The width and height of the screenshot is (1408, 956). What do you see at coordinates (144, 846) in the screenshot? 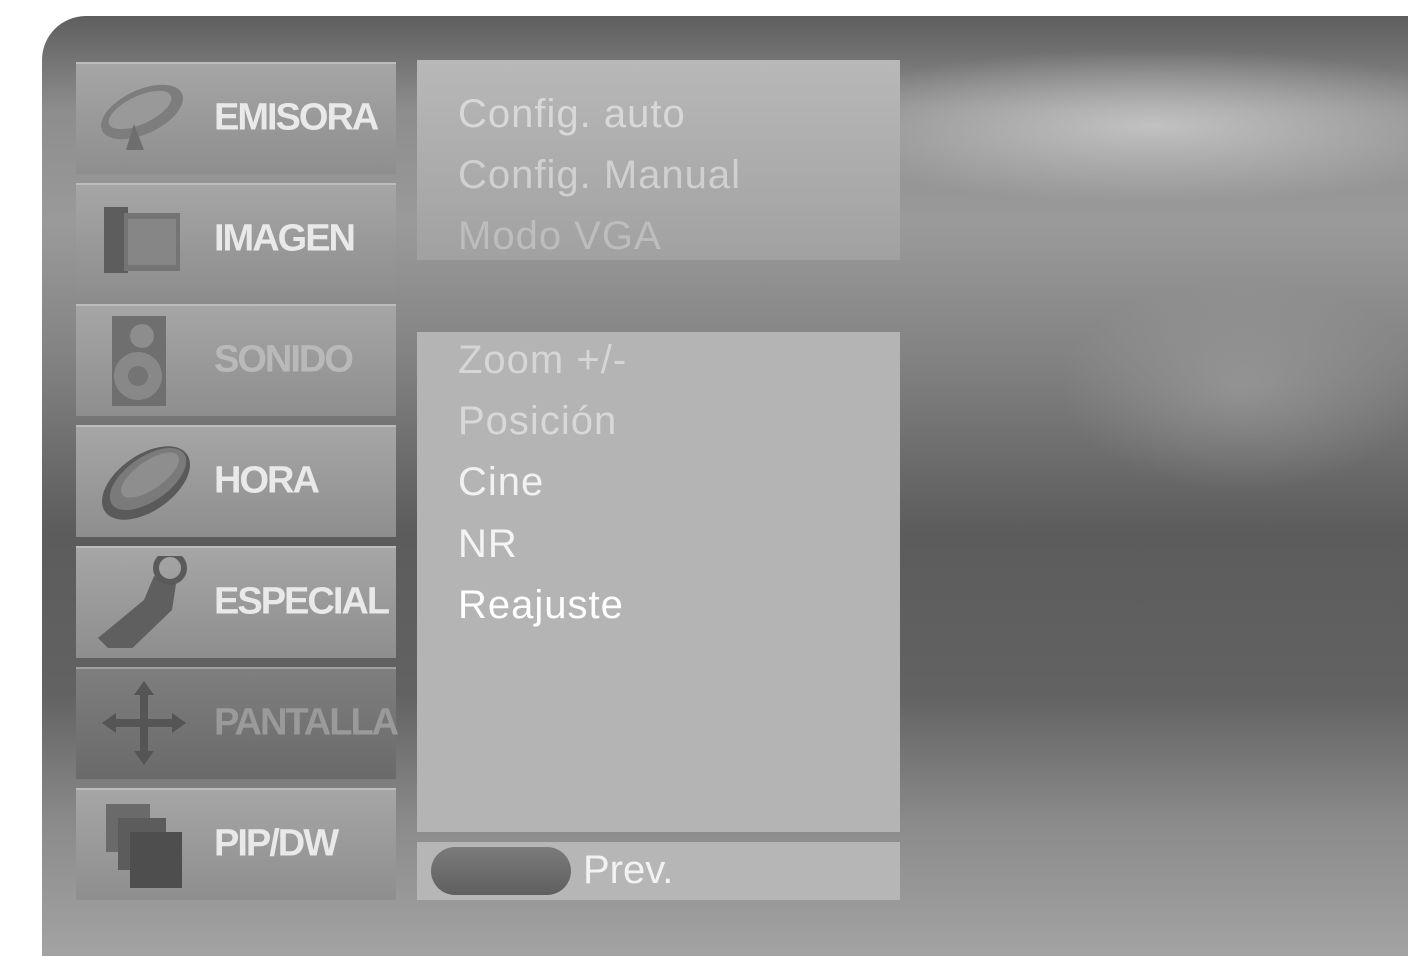
I see `pip-windows-icon` at bounding box center [144, 846].